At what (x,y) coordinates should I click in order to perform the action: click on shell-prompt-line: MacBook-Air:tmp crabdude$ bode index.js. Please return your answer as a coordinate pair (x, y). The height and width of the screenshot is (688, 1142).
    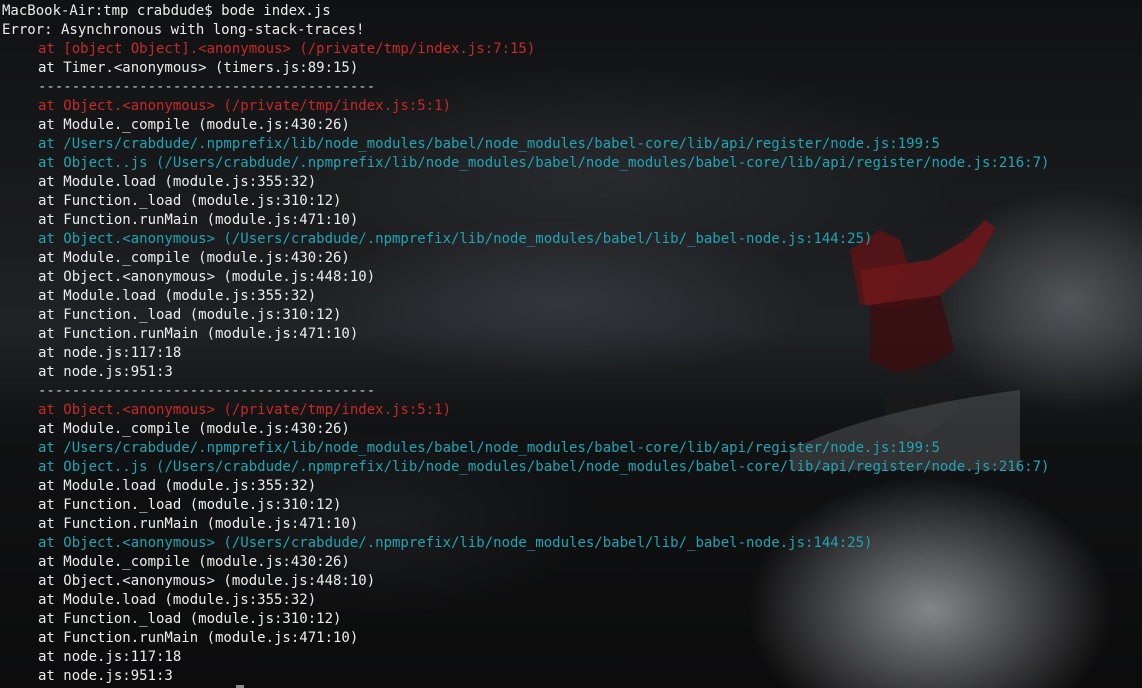
    Looking at the image, I should click on (166, 11).